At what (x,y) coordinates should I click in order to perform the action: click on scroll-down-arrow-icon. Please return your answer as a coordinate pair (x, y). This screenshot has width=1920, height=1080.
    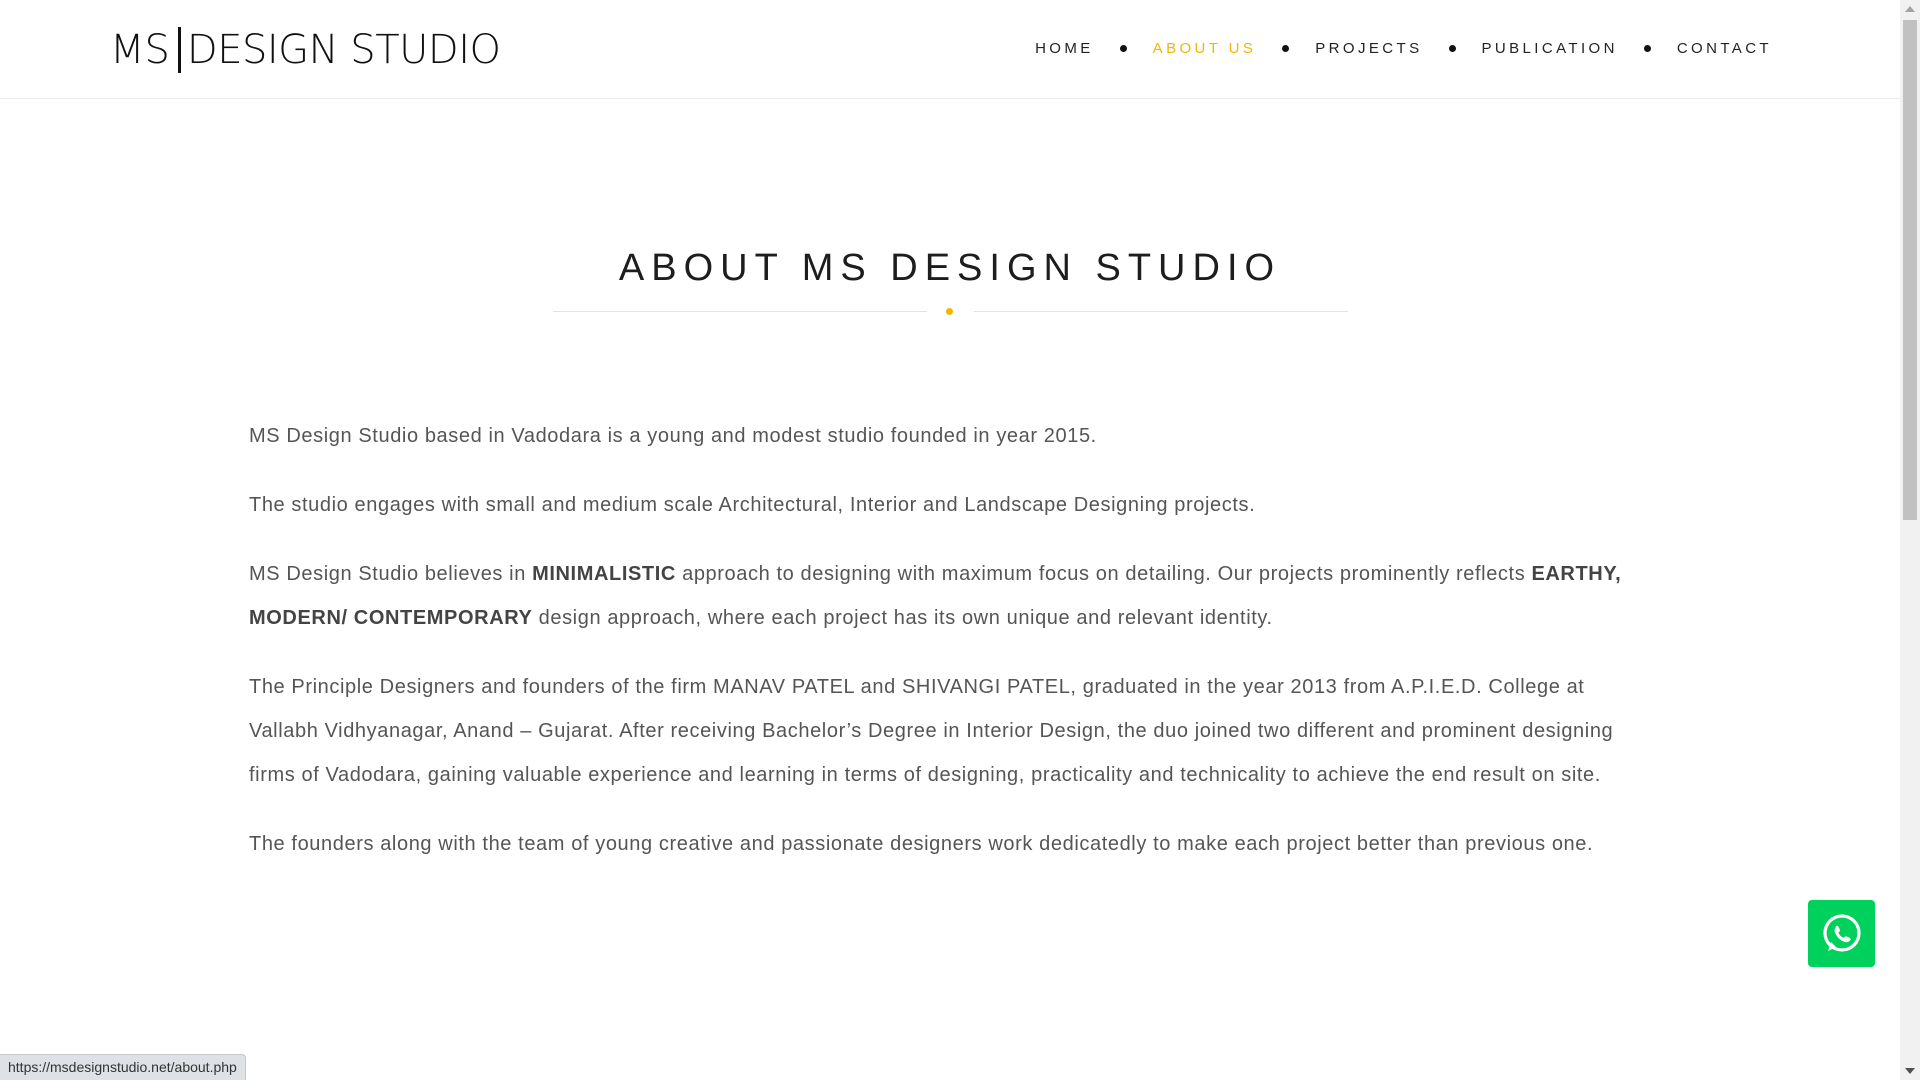
    Looking at the image, I should click on (1910, 1071).